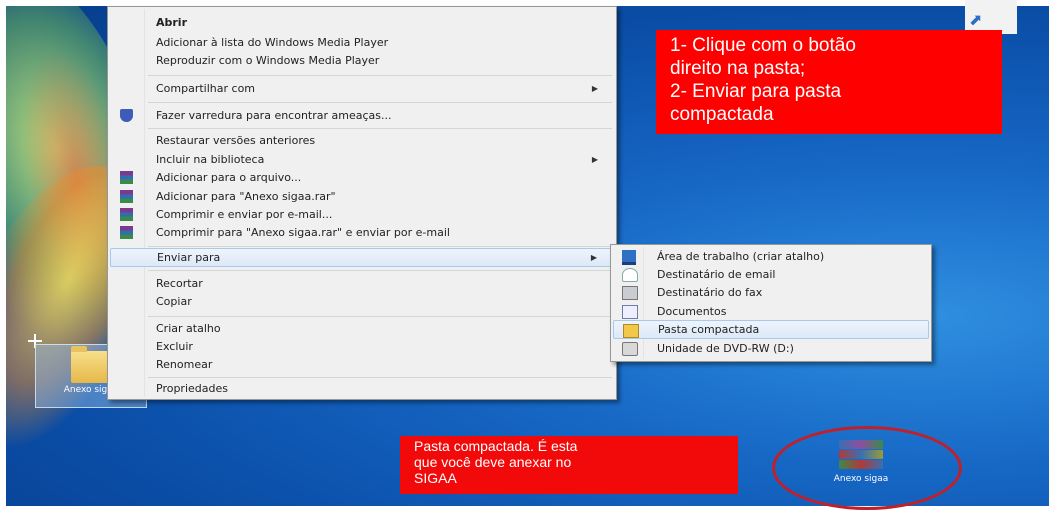 The width and height of the screenshot is (1055, 513). I want to click on documents-icon, so click(630, 312).